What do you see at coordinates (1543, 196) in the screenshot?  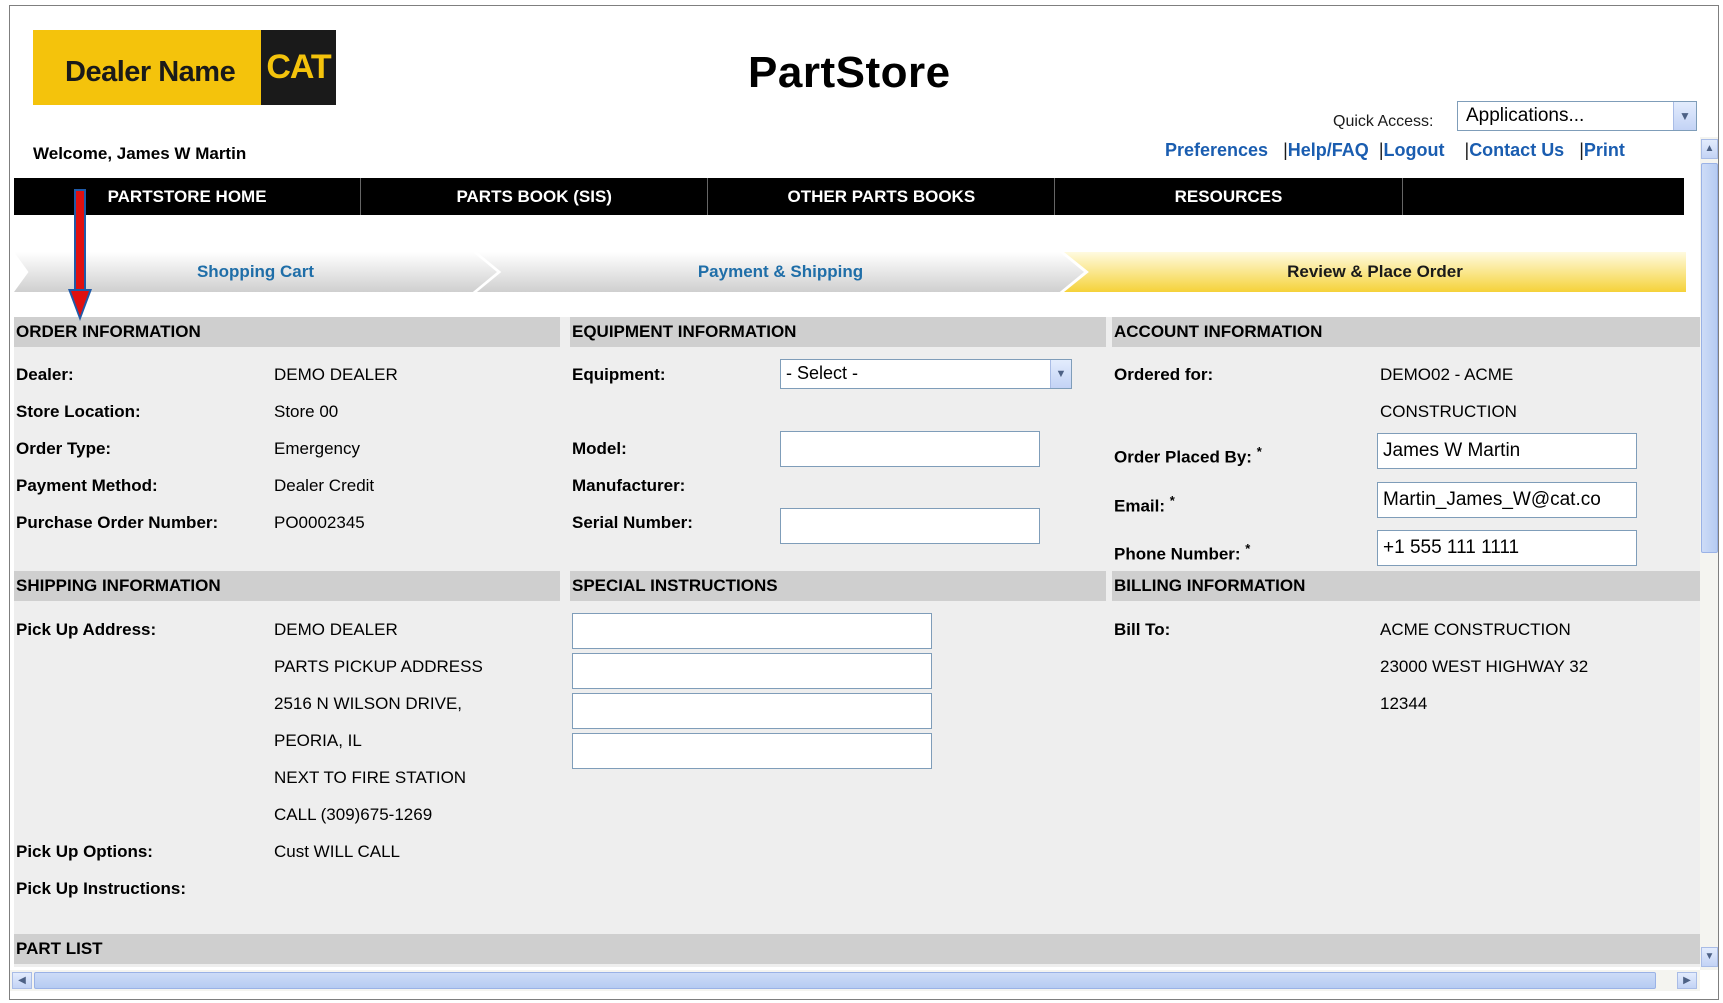 I see `nav-empty` at bounding box center [1543, 196].